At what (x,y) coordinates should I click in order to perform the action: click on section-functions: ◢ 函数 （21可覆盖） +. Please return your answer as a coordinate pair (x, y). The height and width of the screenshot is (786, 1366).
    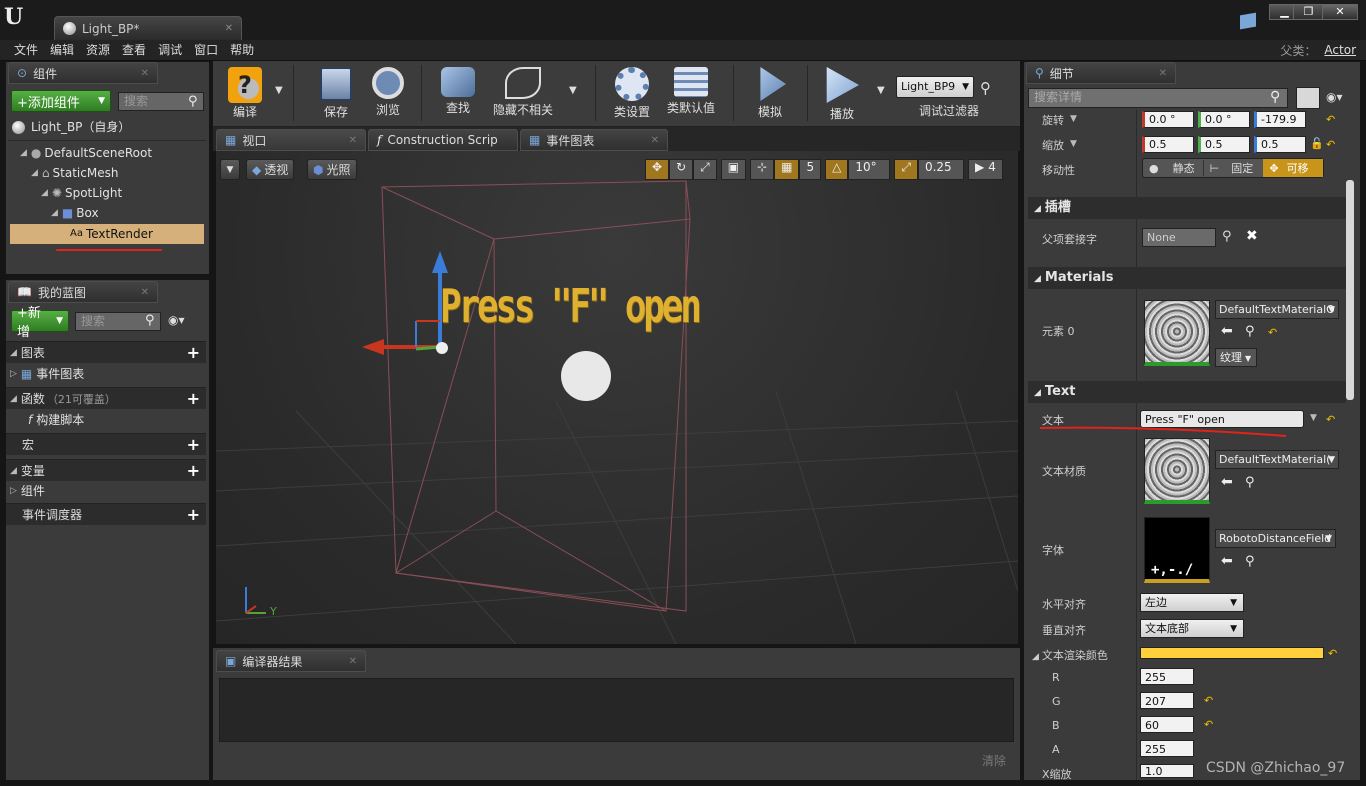
    Looking at the image, I should click on (106, 398).